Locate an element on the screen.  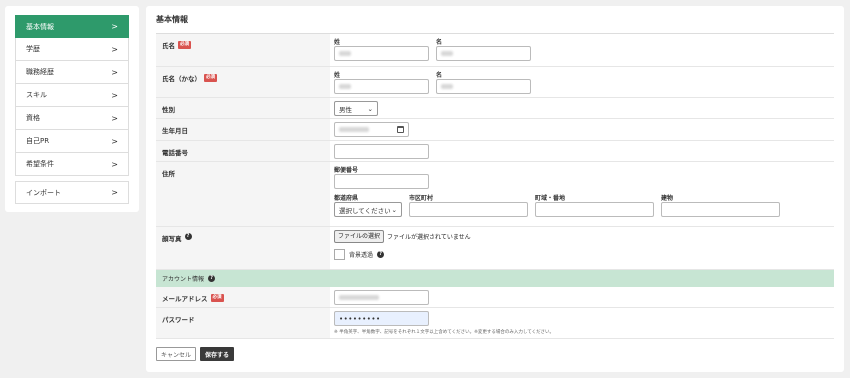
gender-select: 男性 ⌄ is located at coordinates (356, 108).